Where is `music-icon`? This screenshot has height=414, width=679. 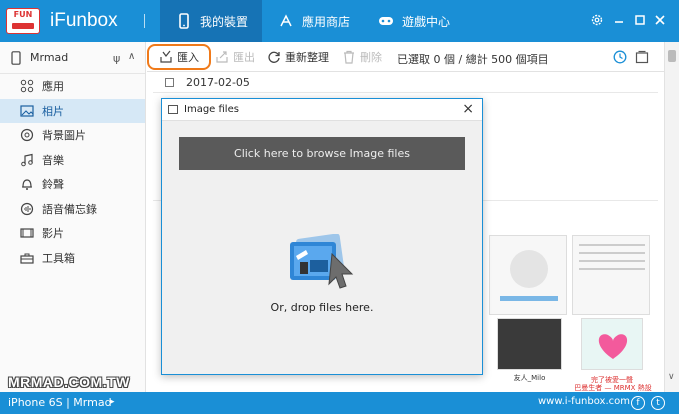
music-icon is located at coordinates (27, 160).